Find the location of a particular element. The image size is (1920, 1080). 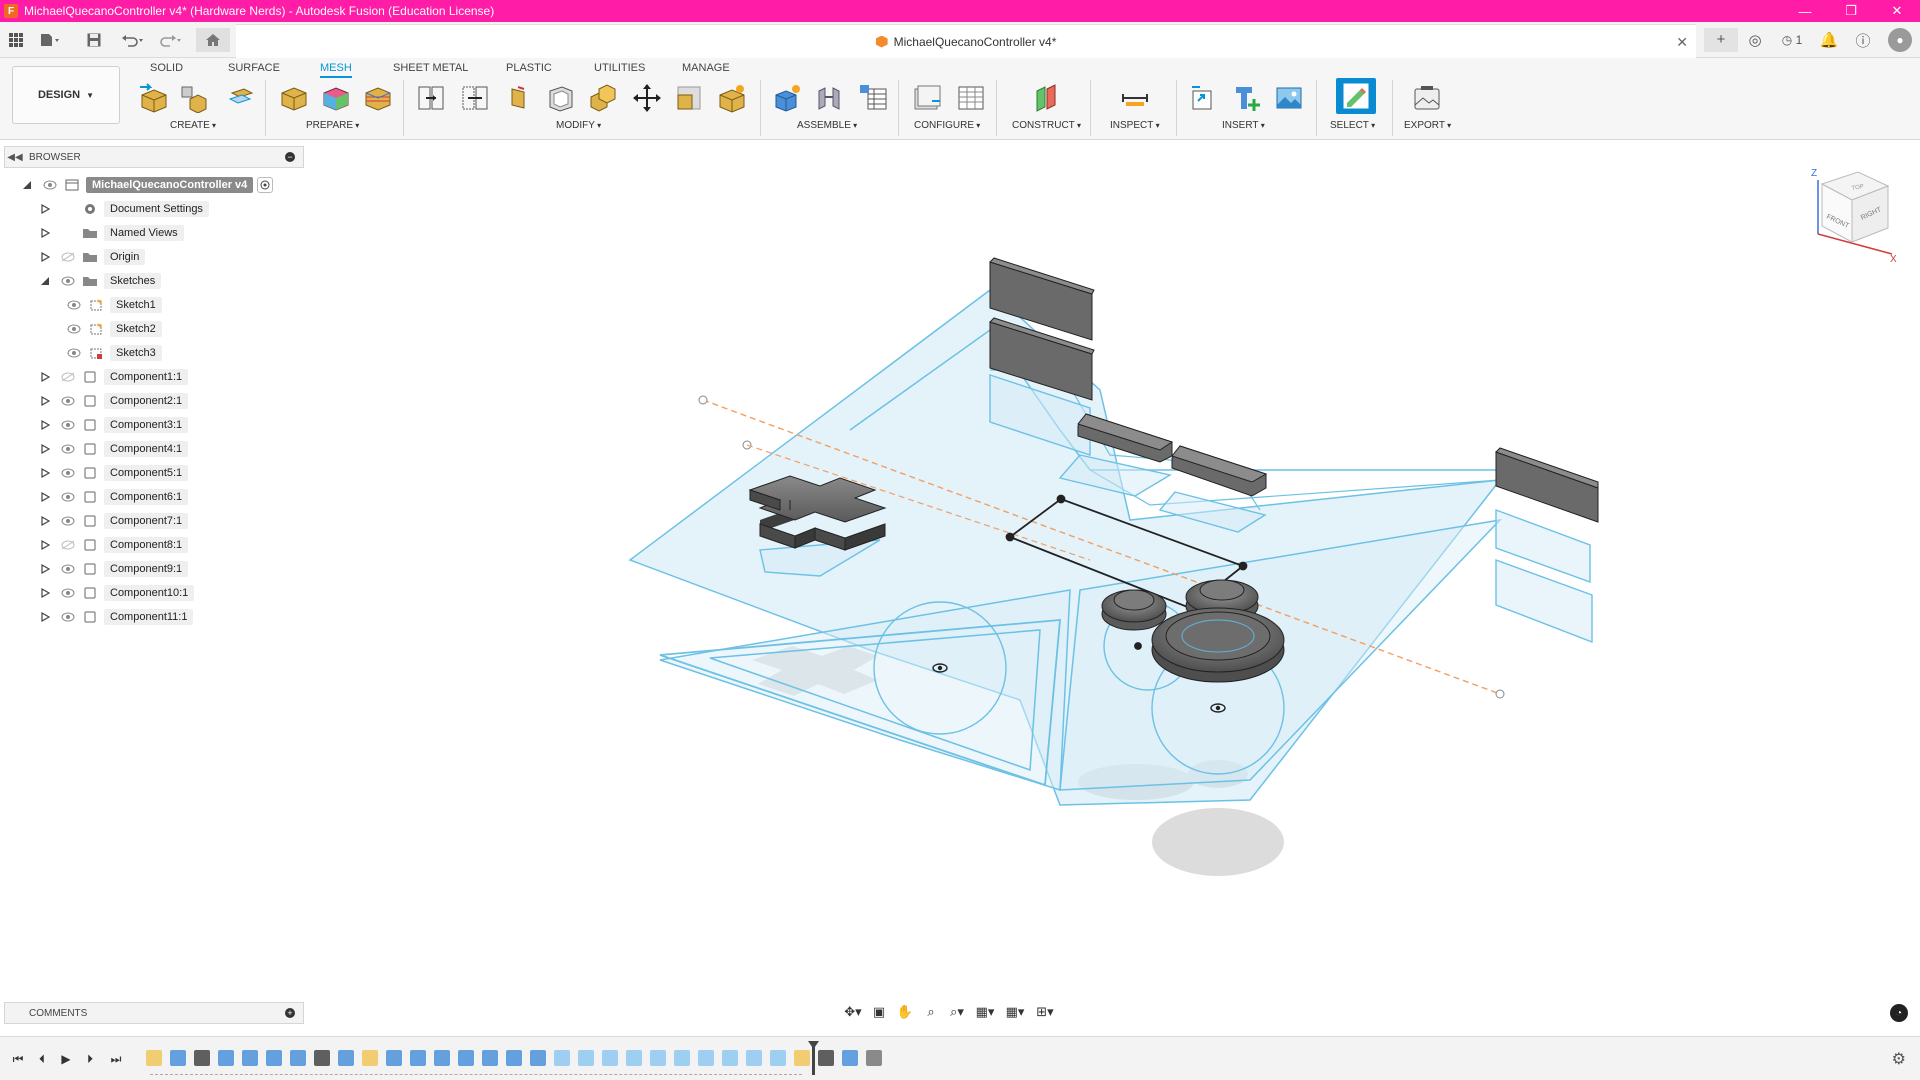

group-create-label: CREATE is located at coordinates (193, 125).